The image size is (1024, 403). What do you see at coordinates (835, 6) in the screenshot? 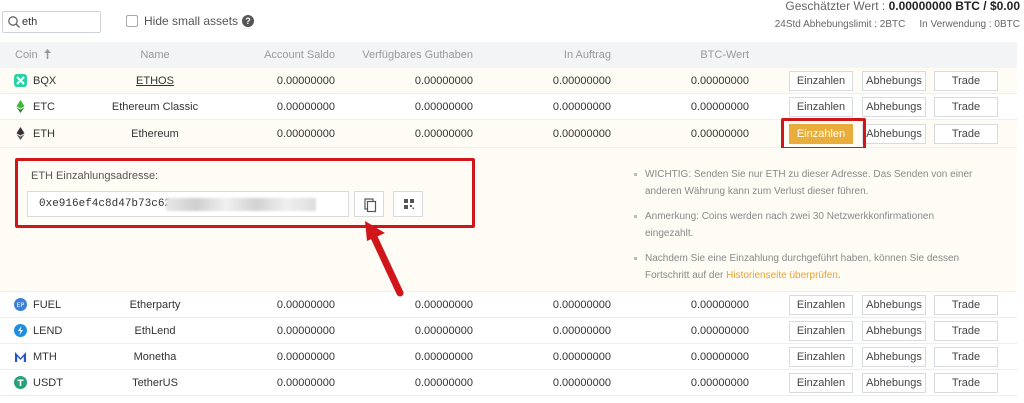
I see `estimated-value-label: Geschätzter Wert :` at bounding box center [835, 6].